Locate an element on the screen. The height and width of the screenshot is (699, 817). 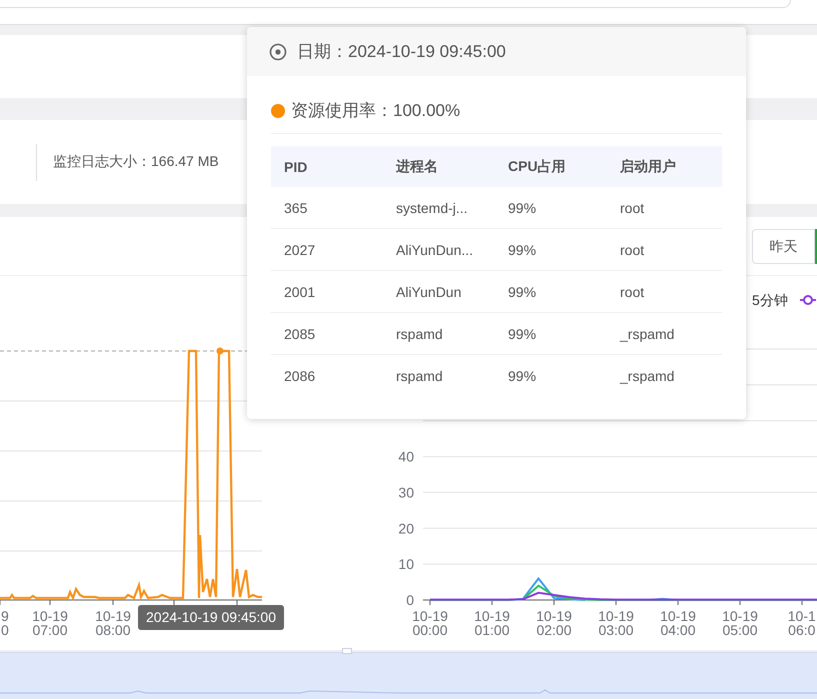
series-dot is located at coordinates (278, 111).